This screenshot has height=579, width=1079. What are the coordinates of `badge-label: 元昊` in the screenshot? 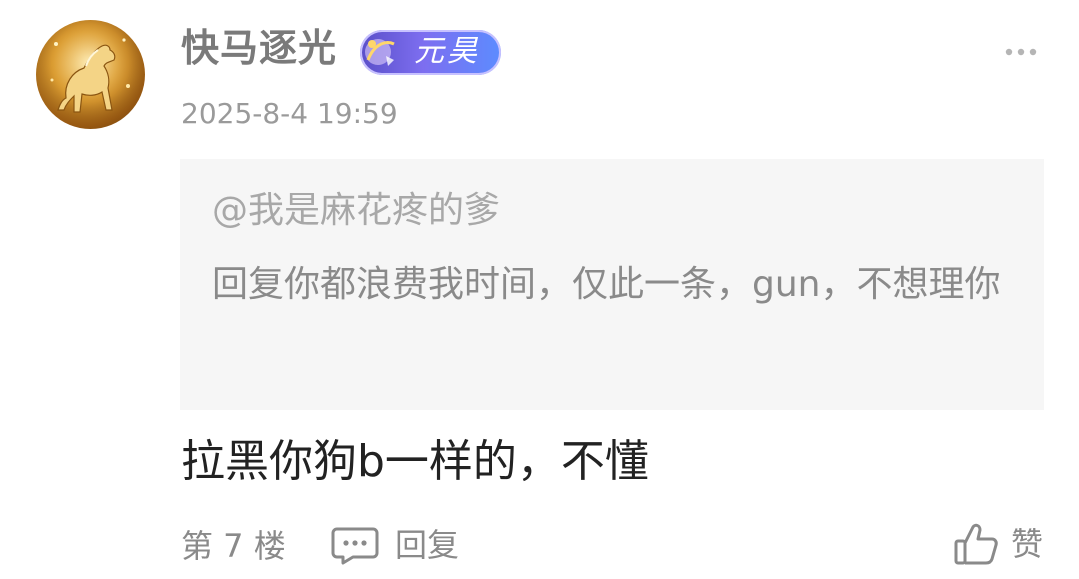 It's located at (447, 51).